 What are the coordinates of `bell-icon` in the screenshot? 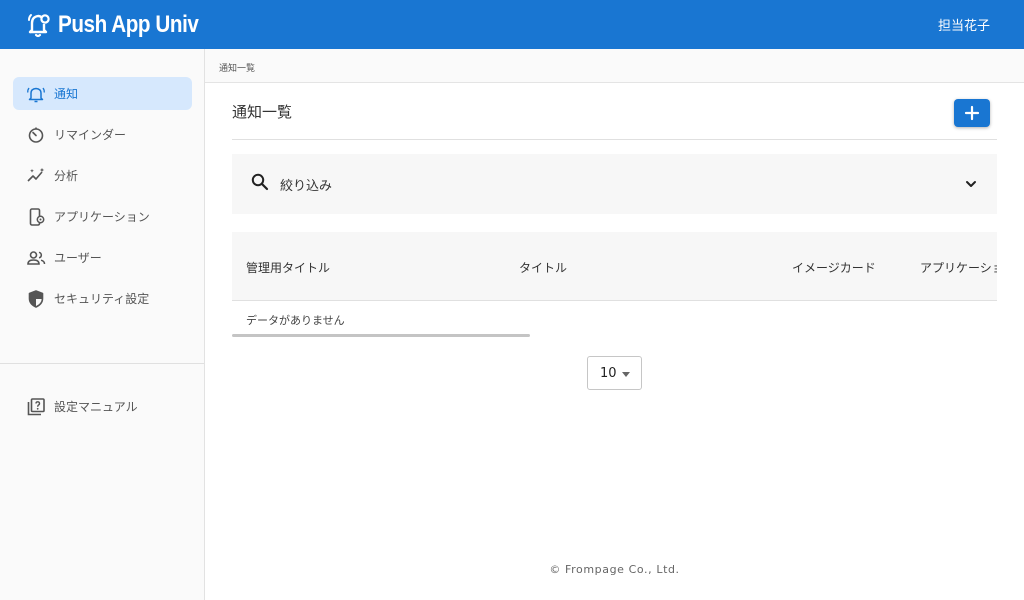 It's located at (36, 94).